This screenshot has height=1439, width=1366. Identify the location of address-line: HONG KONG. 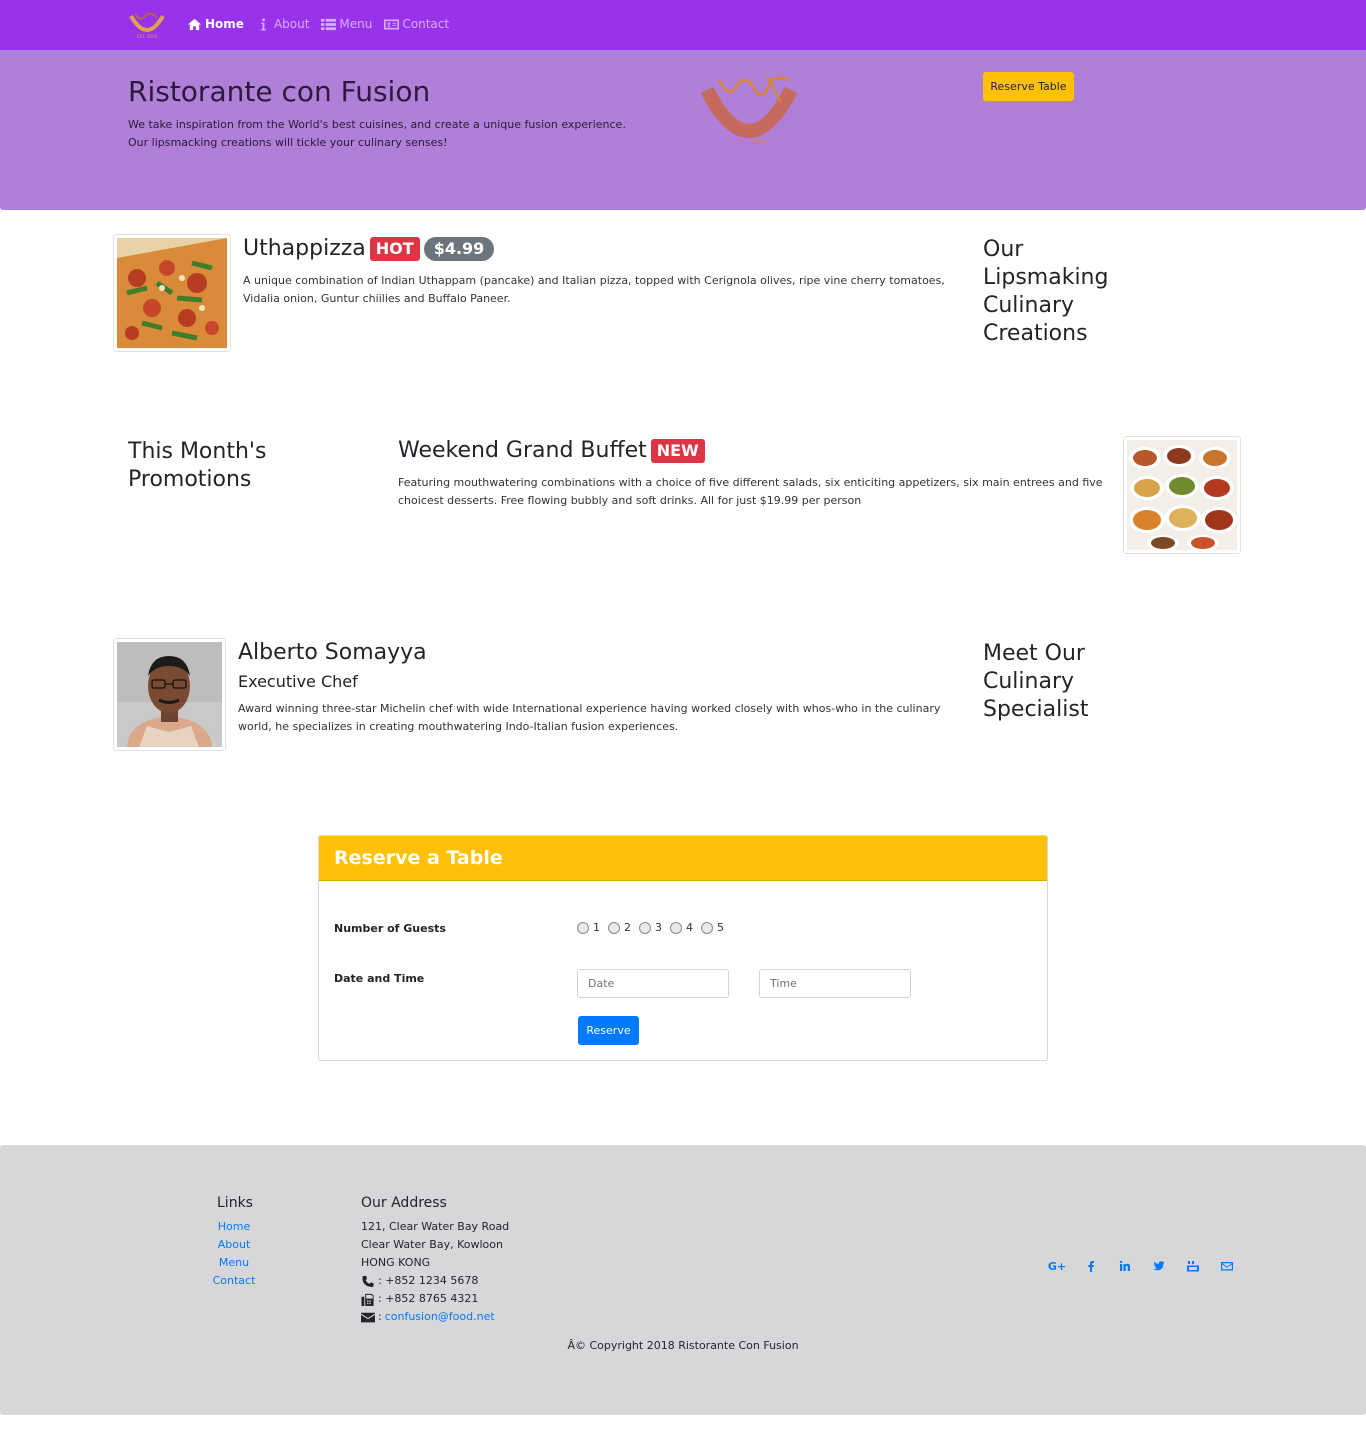
(396, 1262).